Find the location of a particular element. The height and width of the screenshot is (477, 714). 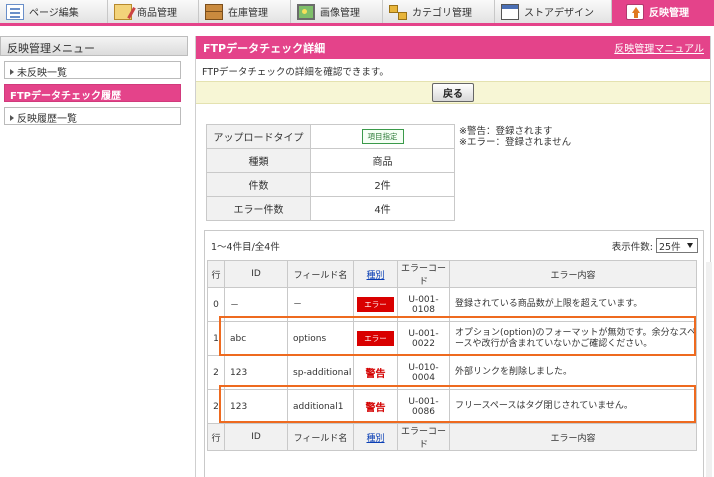

info-row: エラー件数 4件 is located at coordinates (330, 208).